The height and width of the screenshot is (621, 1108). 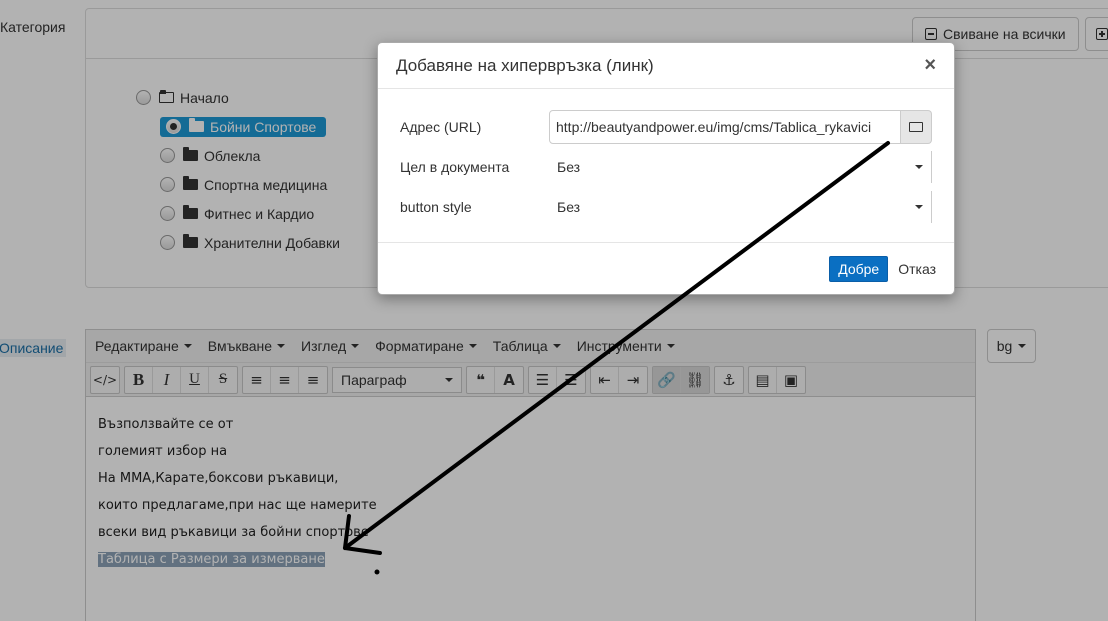 I want to click on folder-open-icon, so click(x=916, y=127).